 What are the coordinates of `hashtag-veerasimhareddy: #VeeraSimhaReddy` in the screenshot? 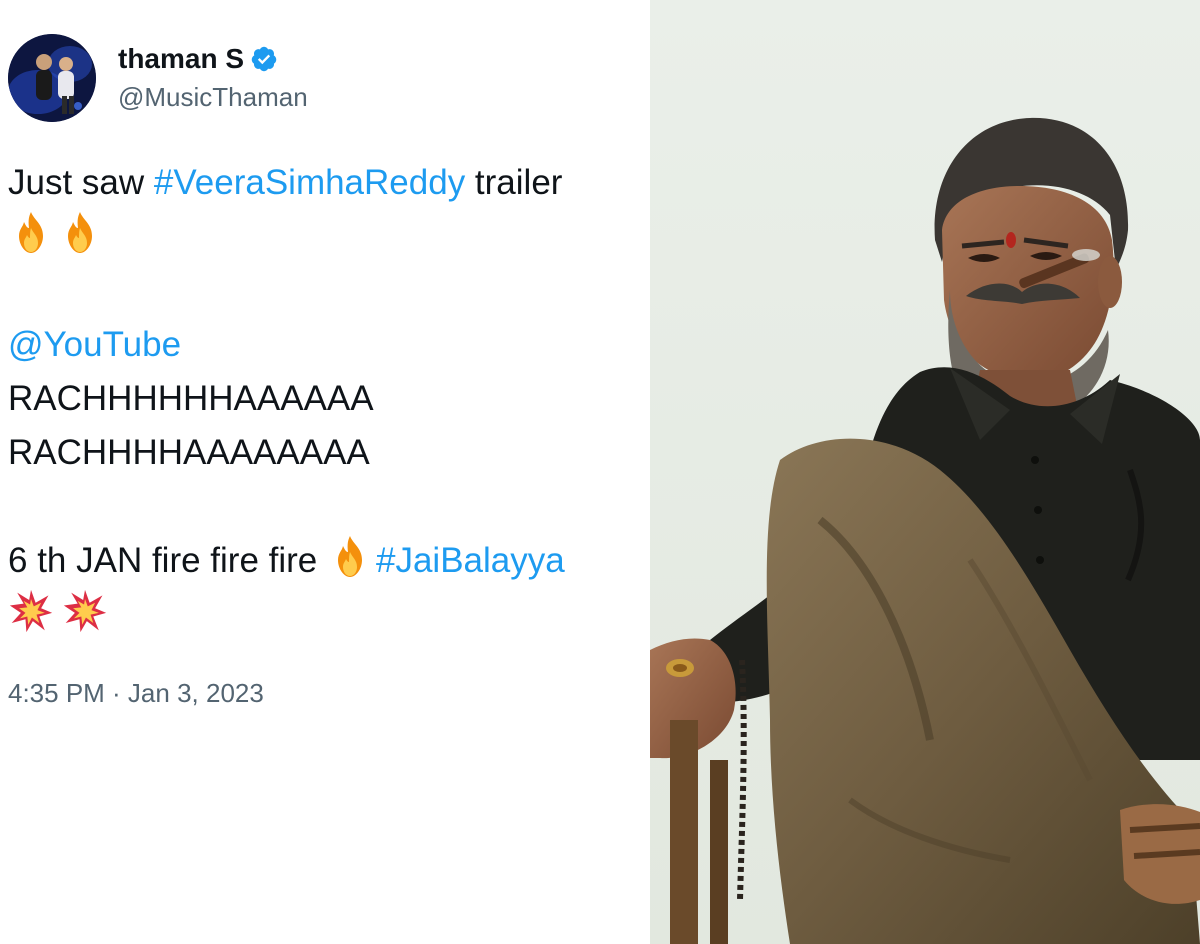 It's located at (309, 182).